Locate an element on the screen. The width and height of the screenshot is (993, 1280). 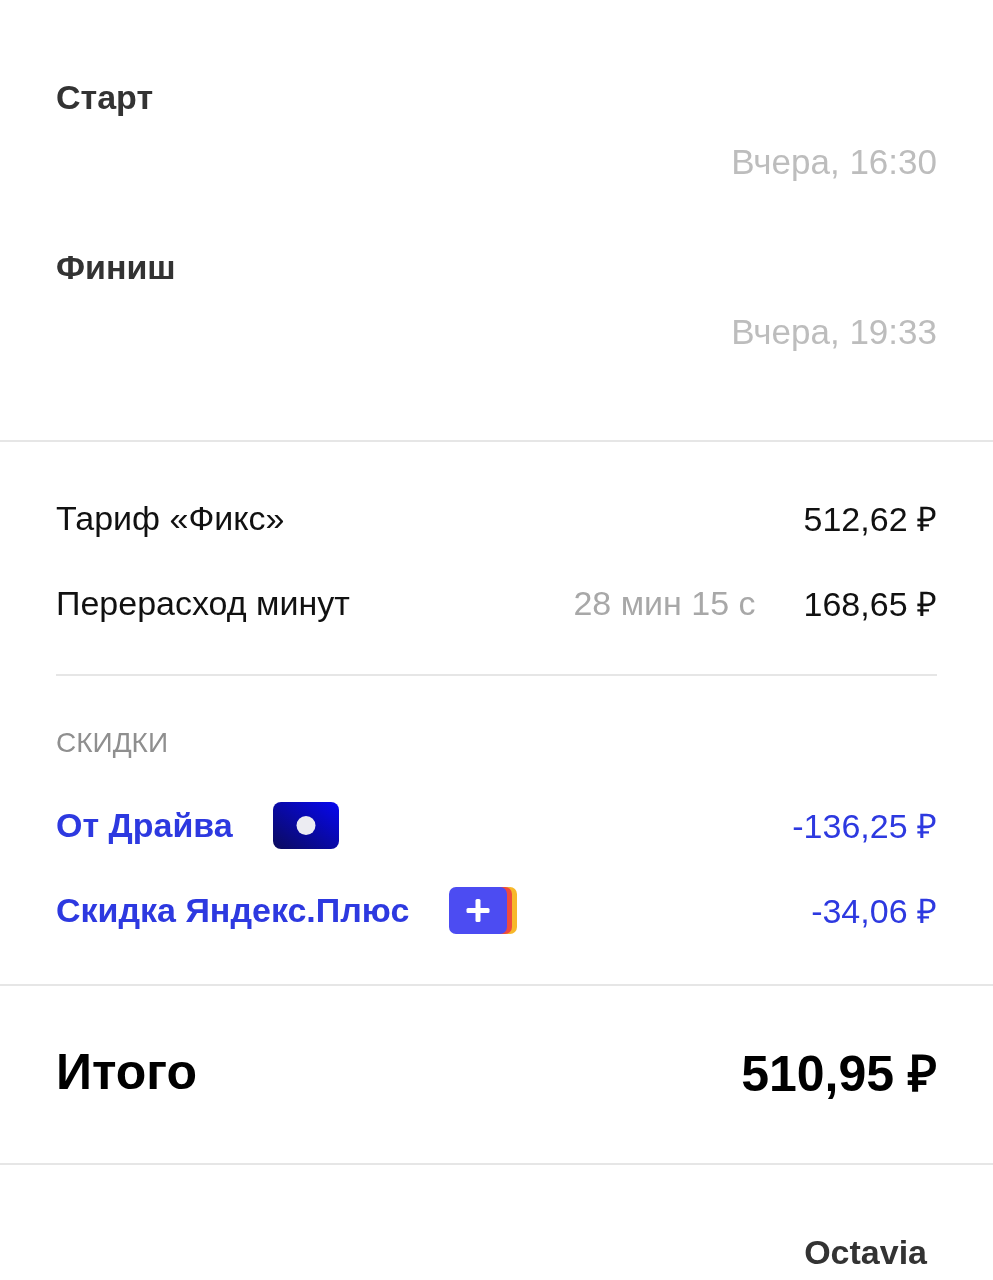
plus-tile-icon is located at coordinates (483, 910).